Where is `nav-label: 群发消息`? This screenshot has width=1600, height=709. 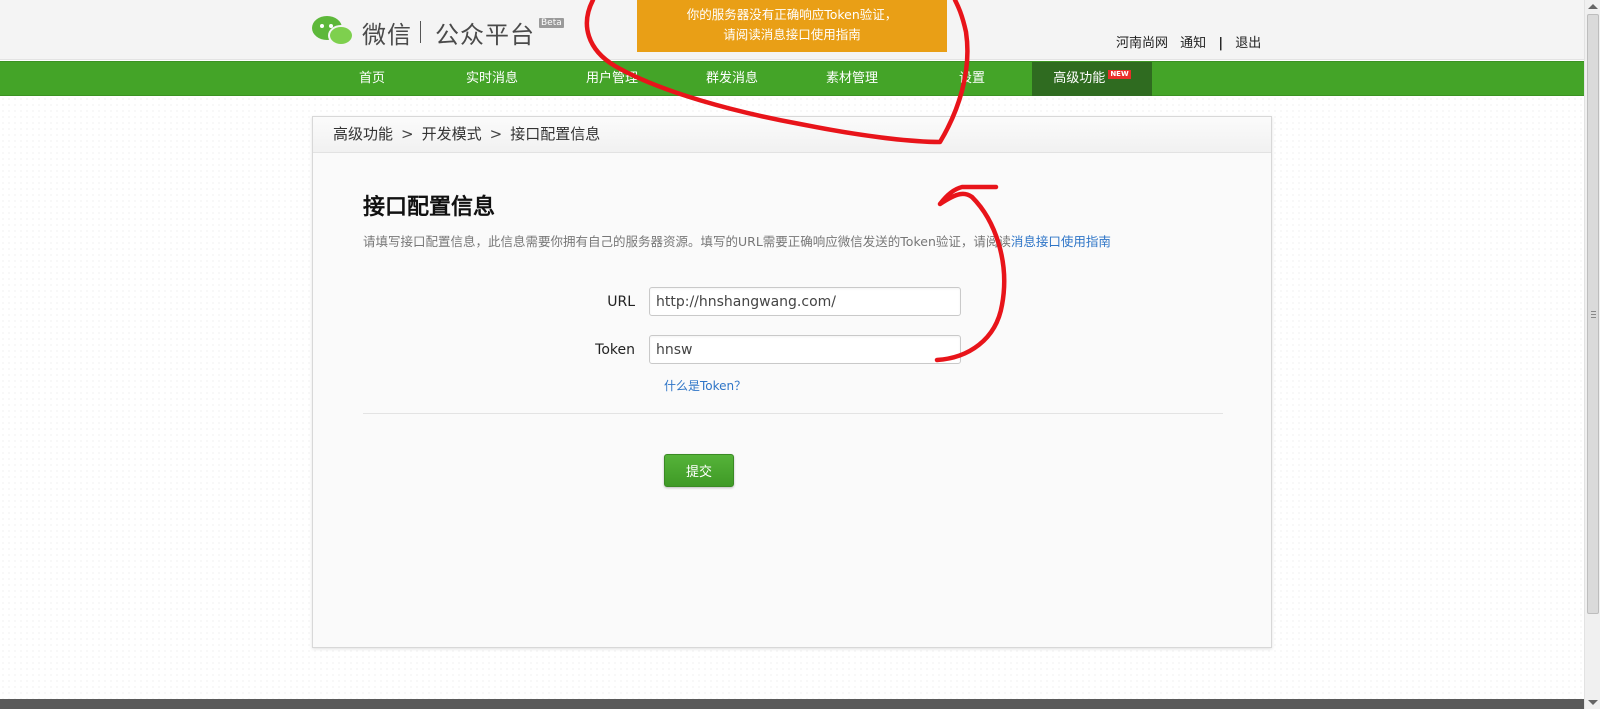 nav-label: 群发消息 is located at coordinates (731, 78).